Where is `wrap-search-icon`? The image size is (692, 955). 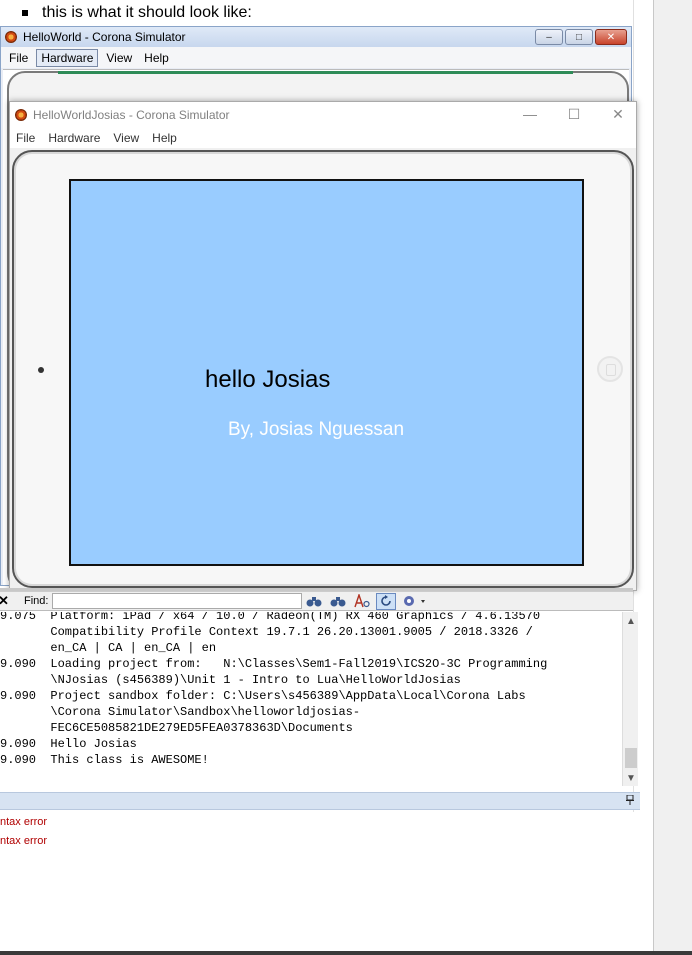
wrap-search-icon is located at coordinates (386, 601).